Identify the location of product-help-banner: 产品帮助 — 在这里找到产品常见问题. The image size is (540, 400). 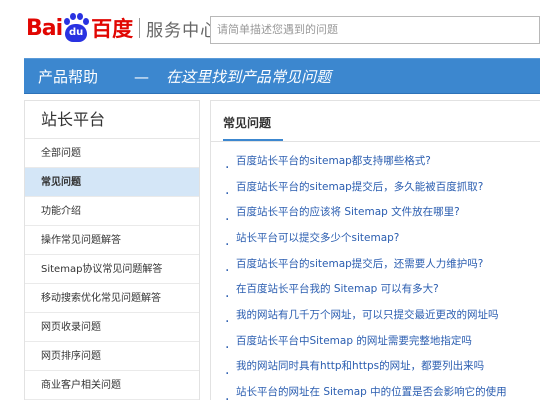
(282, 76).